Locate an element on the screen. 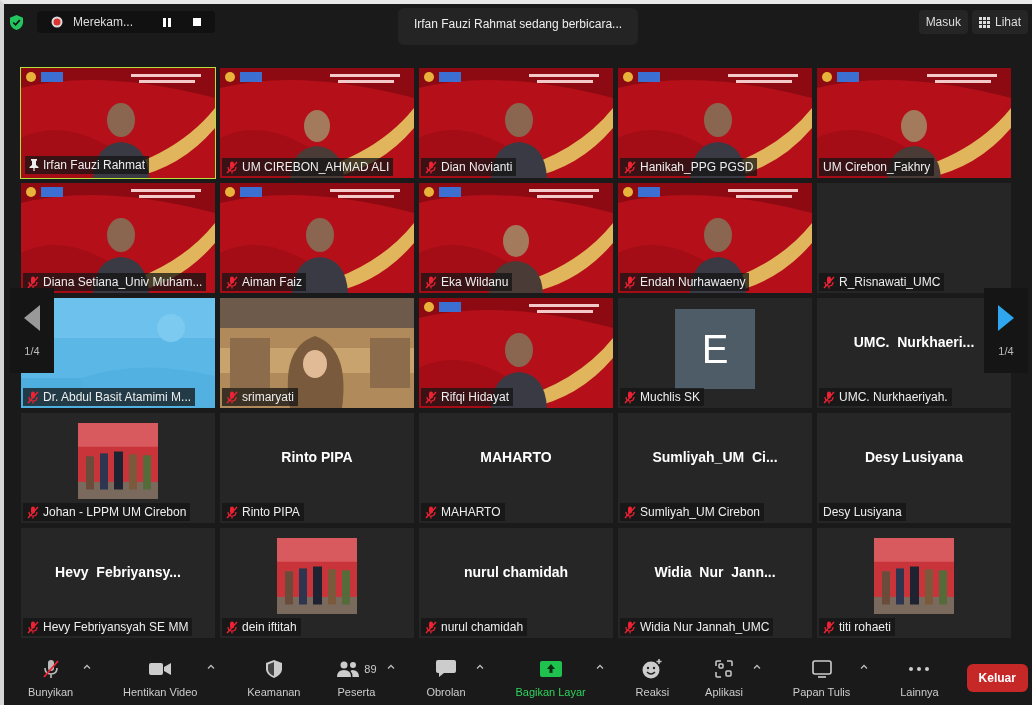  toolbar-button: Lainnya is located at coordinates (919, 678).